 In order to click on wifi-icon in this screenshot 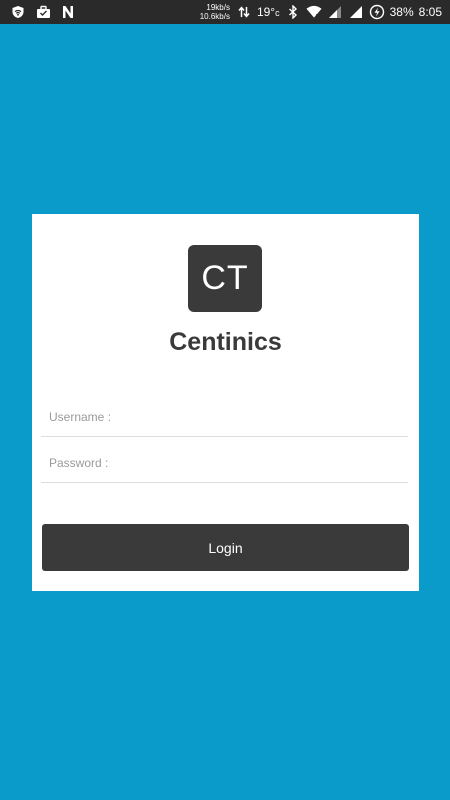, I will do `click(314, 12)`.